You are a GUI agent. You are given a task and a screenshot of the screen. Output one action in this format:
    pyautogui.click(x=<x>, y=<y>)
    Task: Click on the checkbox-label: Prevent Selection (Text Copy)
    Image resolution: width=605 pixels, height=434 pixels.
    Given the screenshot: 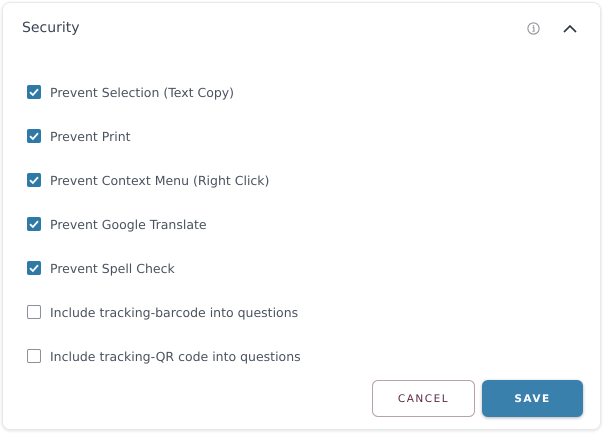 What is the action you would take?
    pyautogui.click(x=142, y=92)
    